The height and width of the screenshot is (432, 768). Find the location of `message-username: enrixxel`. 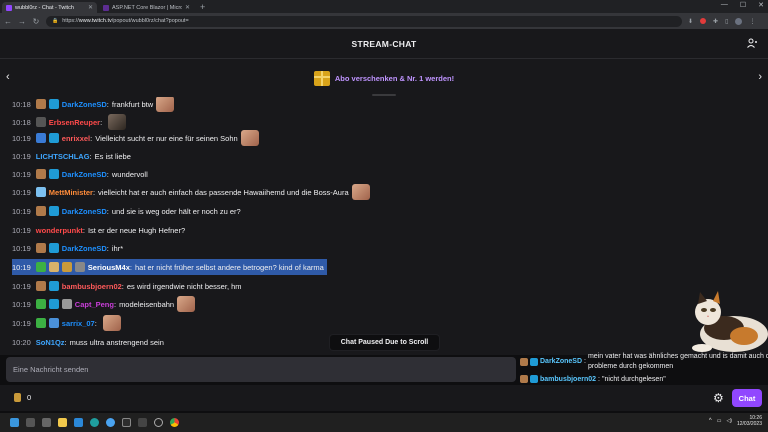

message-username: enrixxel is located at coordinates (76, 138).